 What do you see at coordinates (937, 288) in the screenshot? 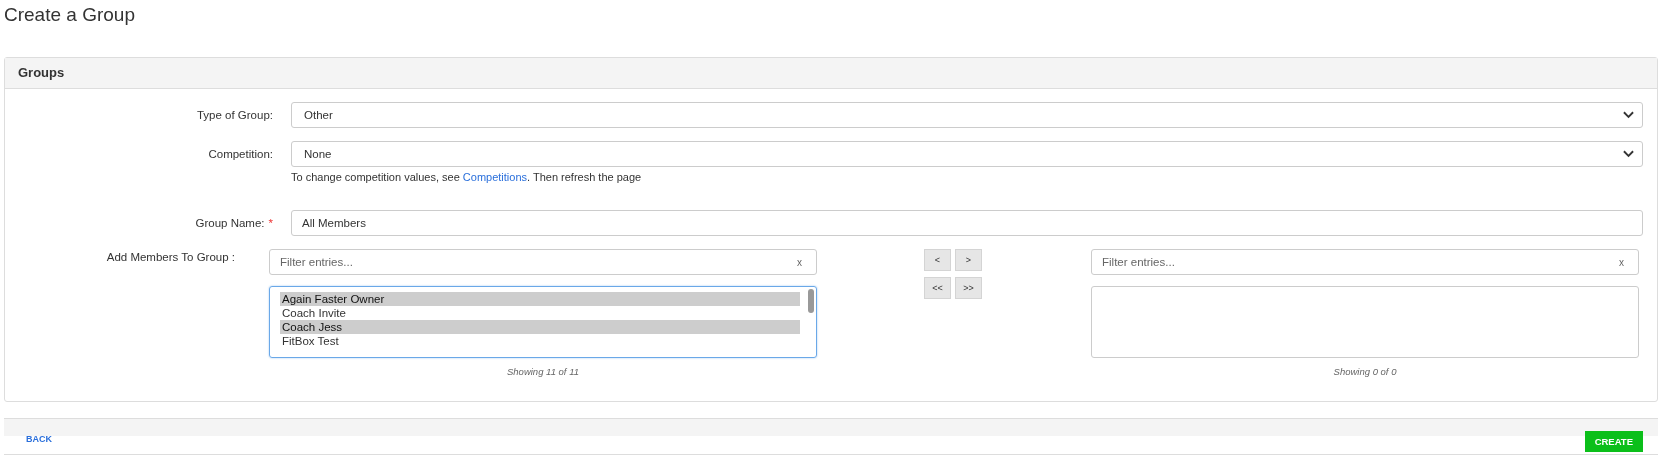
I see `move-button: <<` at bounding box center [937, 288].